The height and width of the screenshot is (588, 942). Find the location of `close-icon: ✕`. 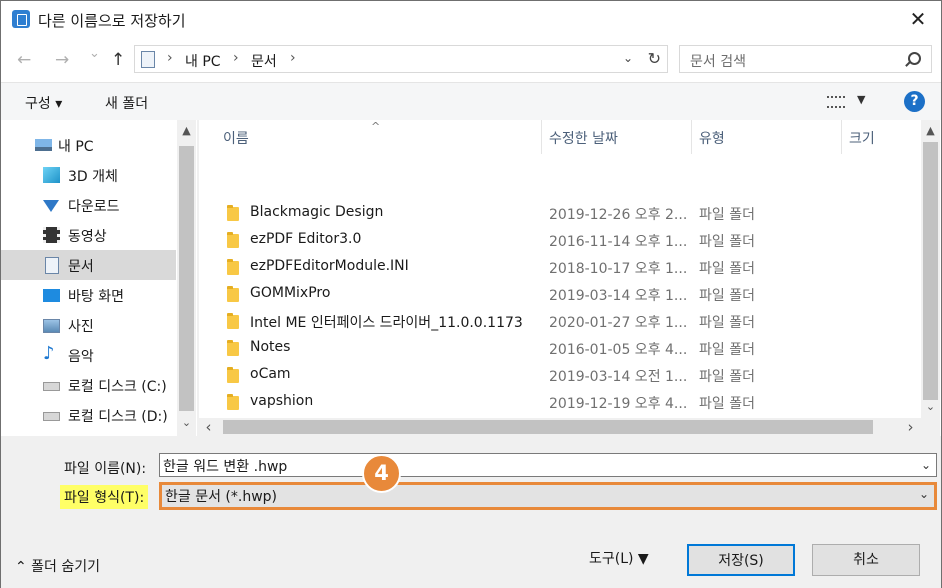

close-icon: ✕ is located at coordinates (918, 19).